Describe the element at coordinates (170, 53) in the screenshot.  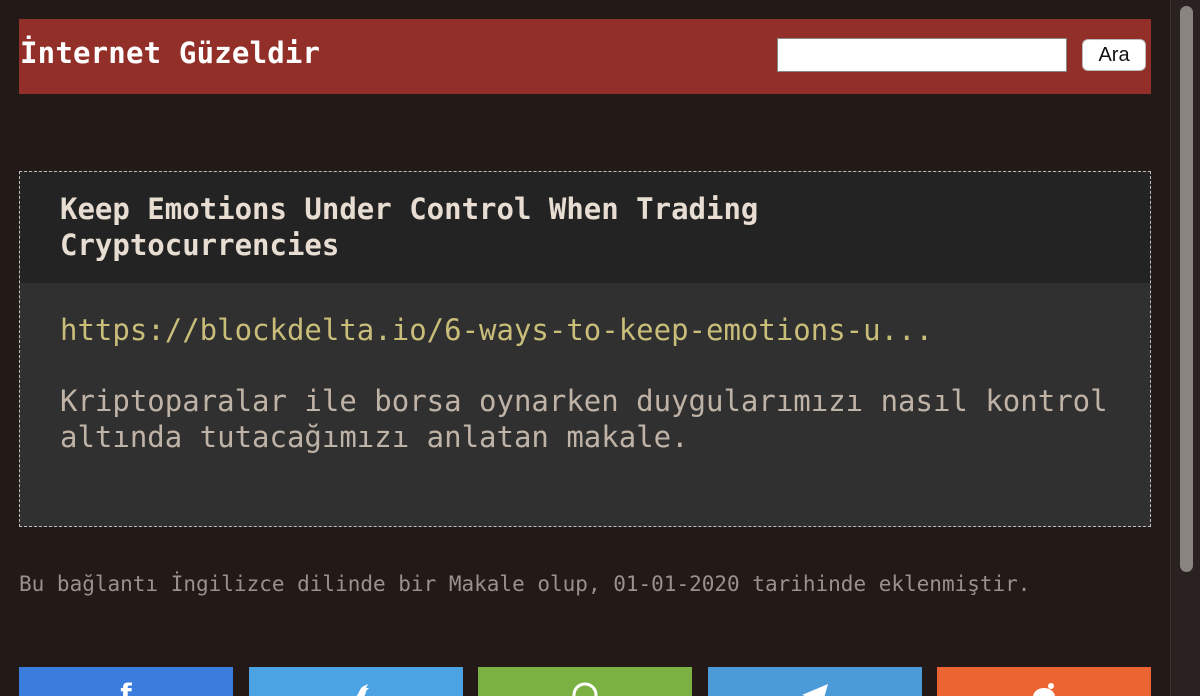
I see `site-title: İnternet Güzeldir` at that location.